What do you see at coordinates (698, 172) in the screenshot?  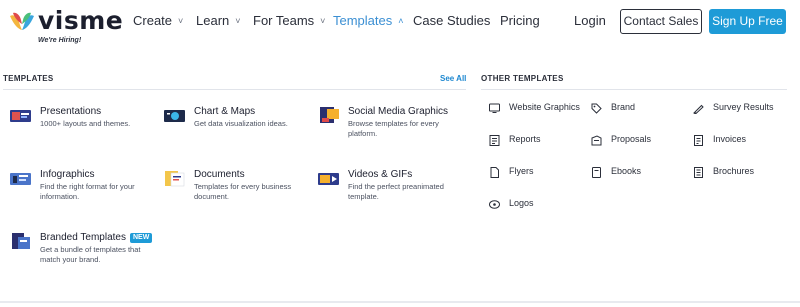 I see `brochure-icon` at bounding box center [698, 172].